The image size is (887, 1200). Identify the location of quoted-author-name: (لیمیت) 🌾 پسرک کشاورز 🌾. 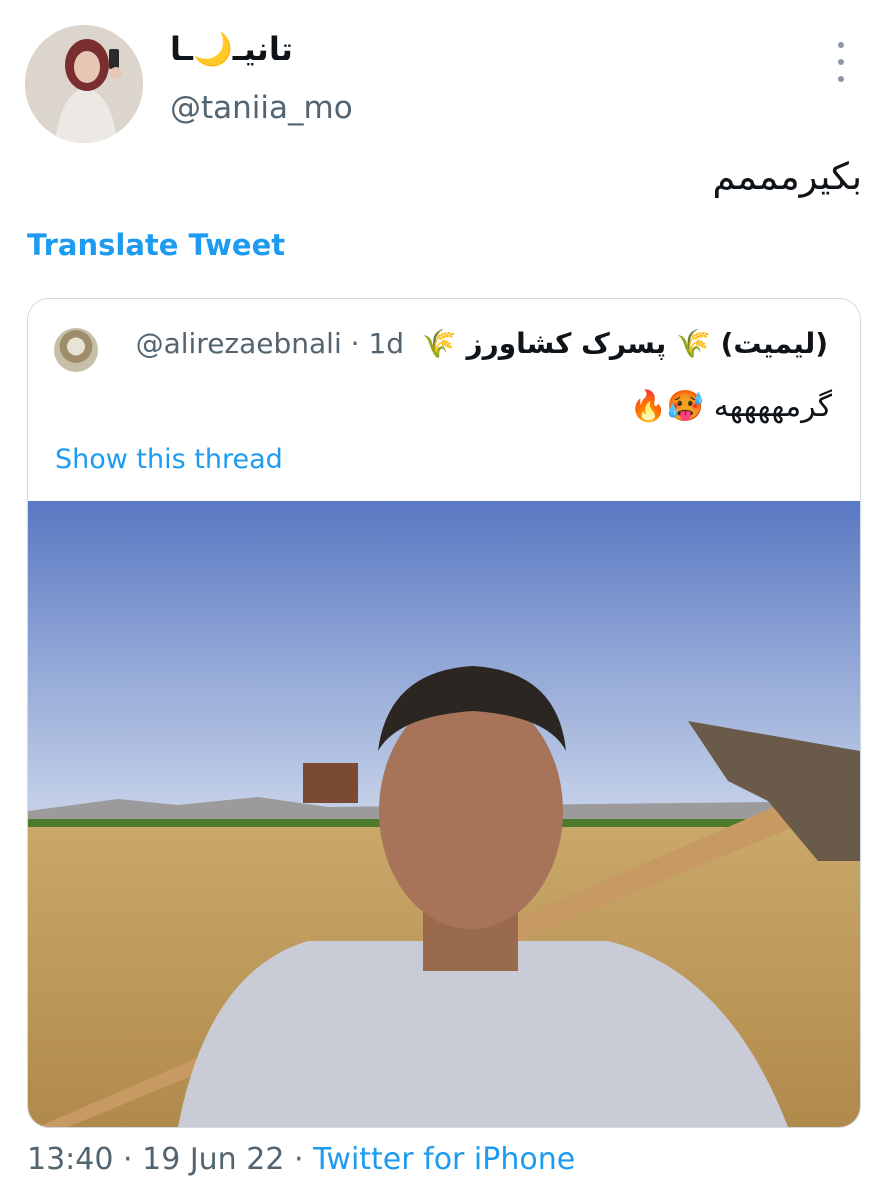
(625, 343).